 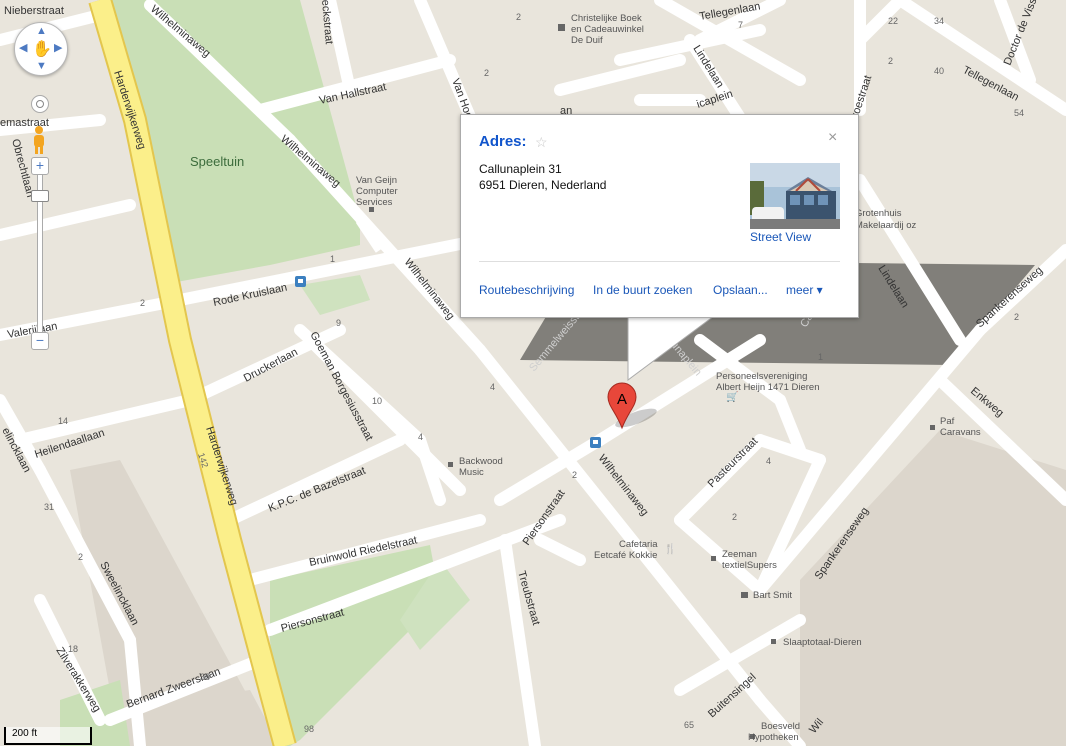 I want to click on poi-boesveld-line1: Boesveld, so click(x=780, y=726).